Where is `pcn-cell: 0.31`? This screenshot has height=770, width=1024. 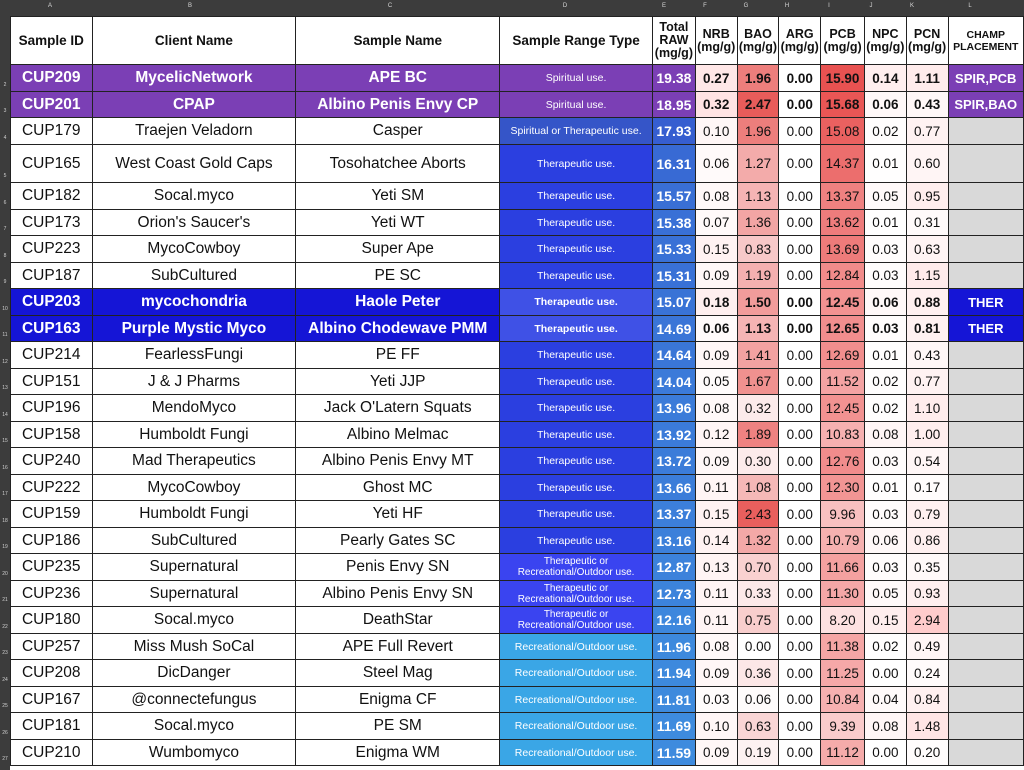
pcn-cell: 0.31 is located at coordinates (927, 222).